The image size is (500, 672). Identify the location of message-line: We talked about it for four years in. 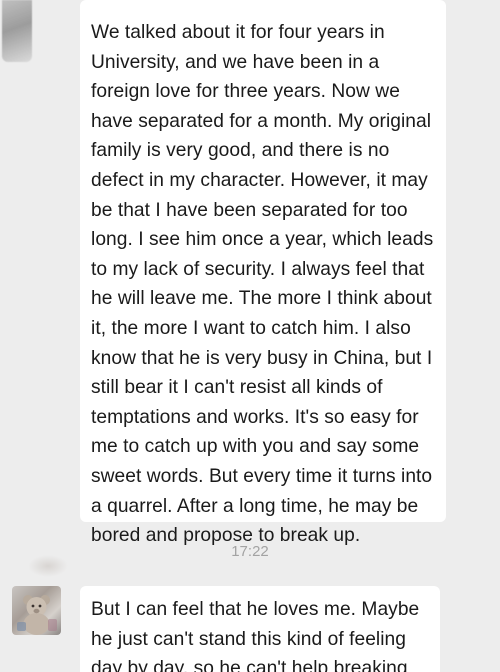
(238, 32).